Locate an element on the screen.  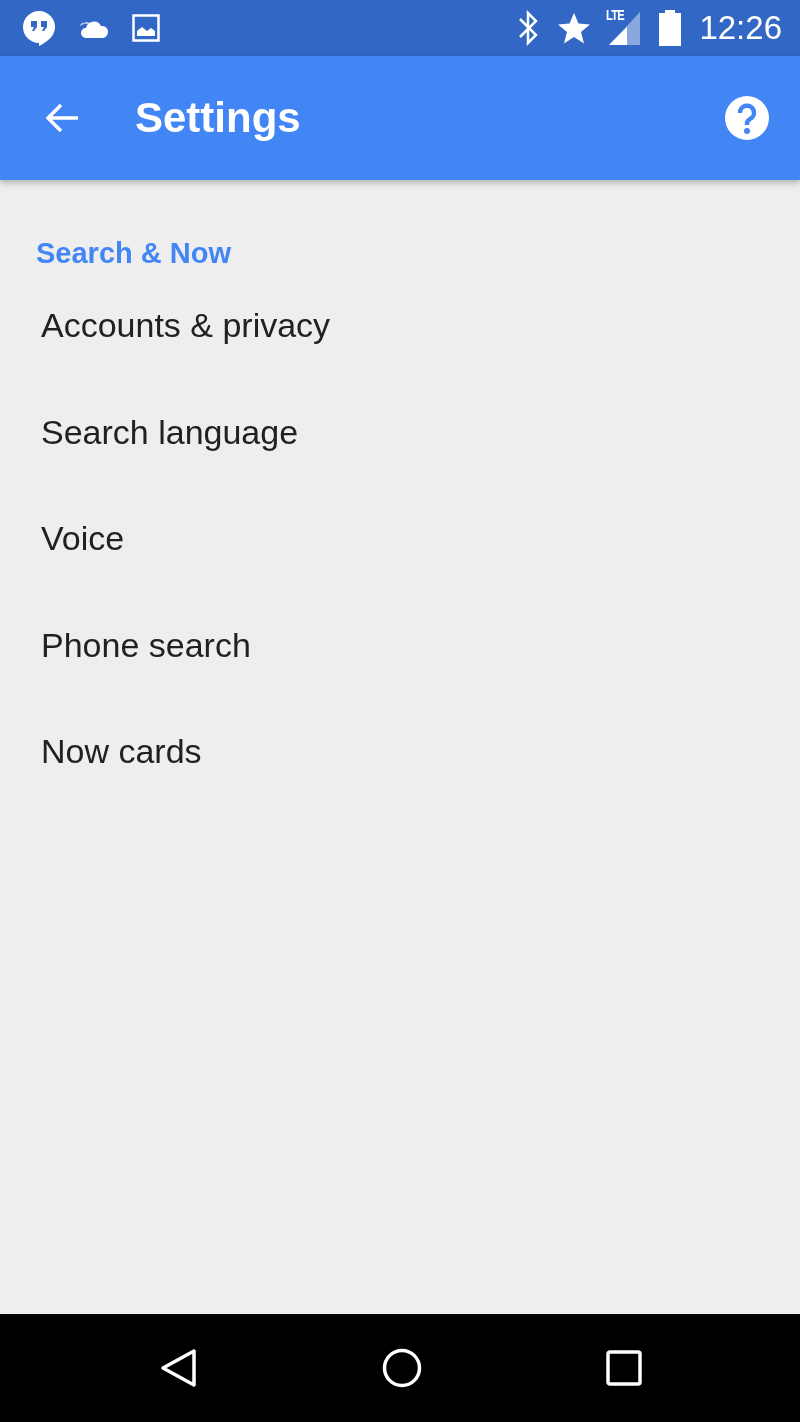
back-icon is located at coordinates (178, 1368).